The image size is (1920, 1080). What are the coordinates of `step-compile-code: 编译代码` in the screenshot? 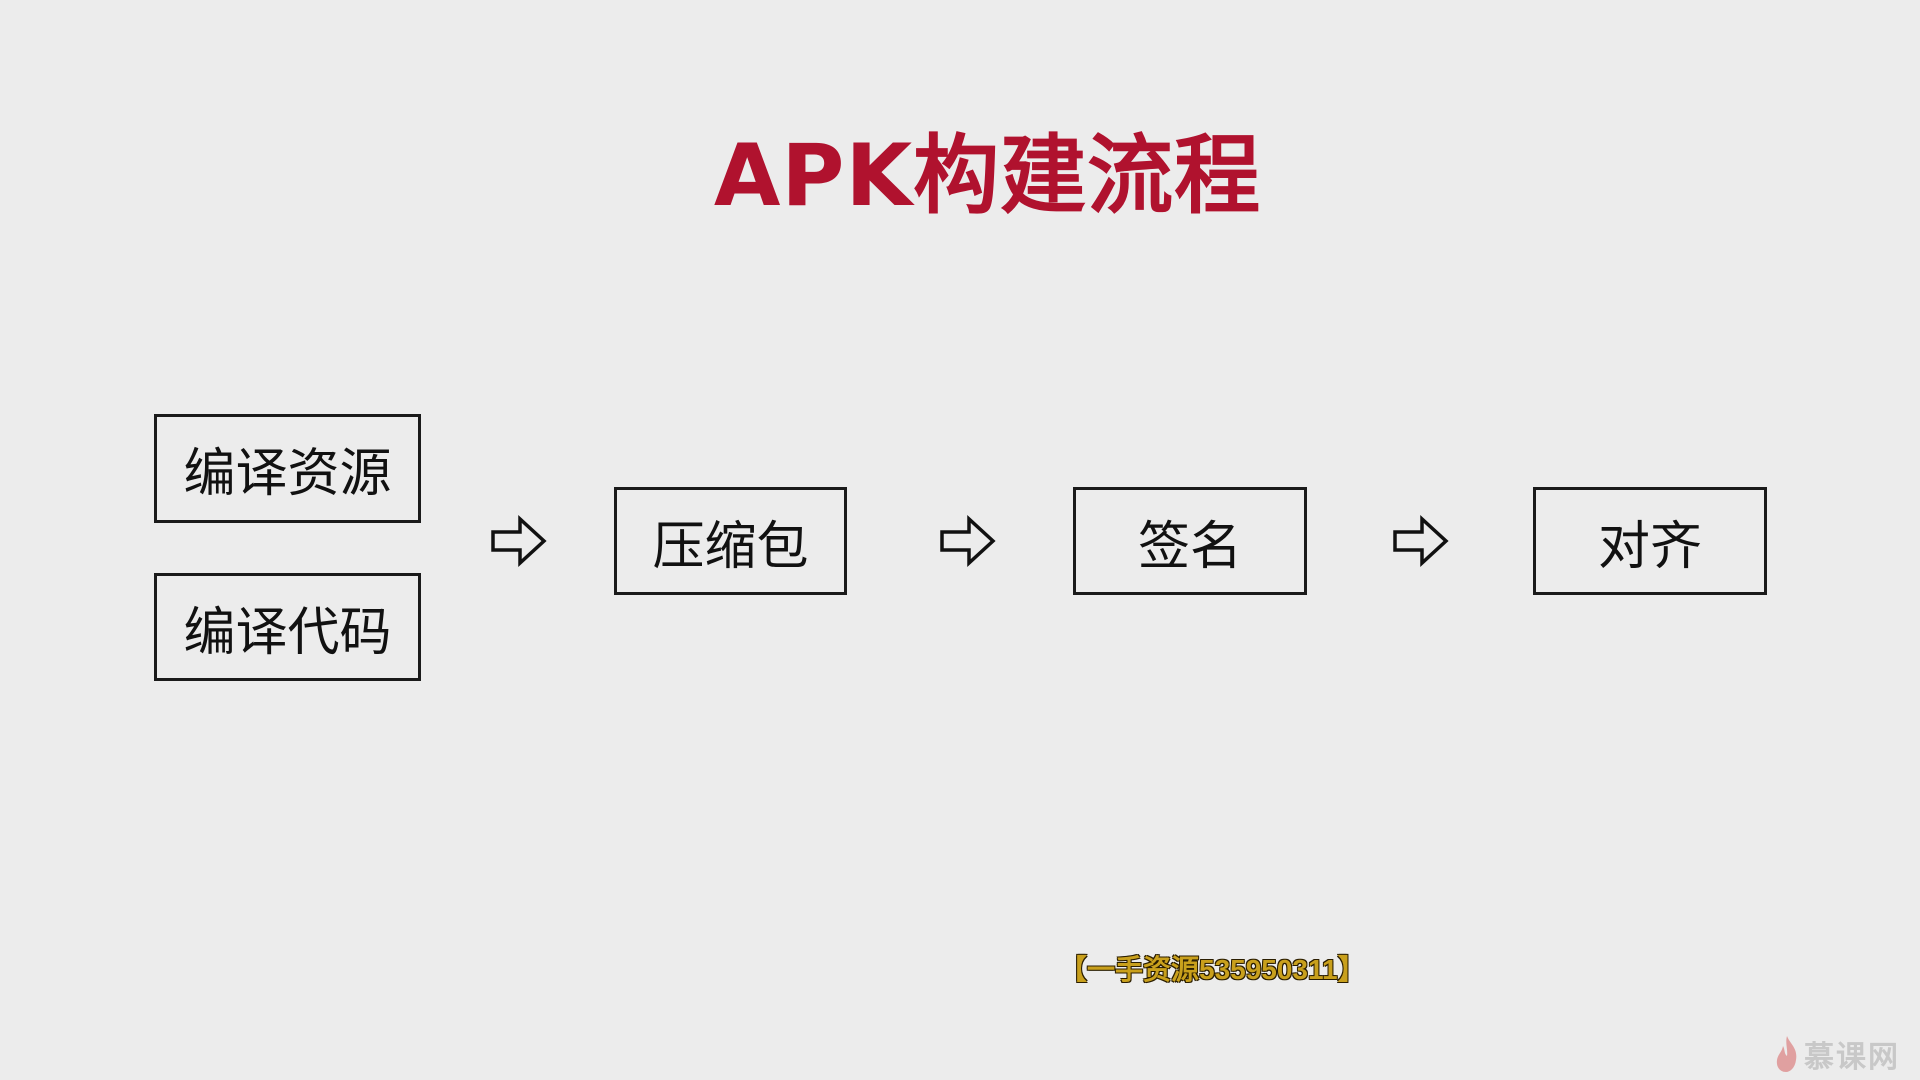 It's located at (287, 627).